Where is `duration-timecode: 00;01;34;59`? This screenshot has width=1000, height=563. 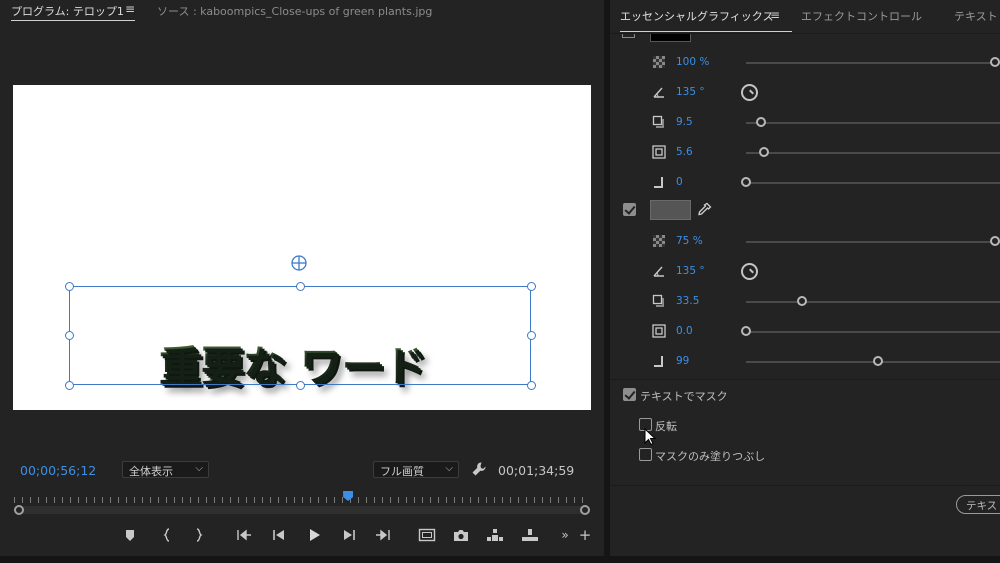 duration-timecode: 00;01;34;59 is located at coordinates (536, 470).